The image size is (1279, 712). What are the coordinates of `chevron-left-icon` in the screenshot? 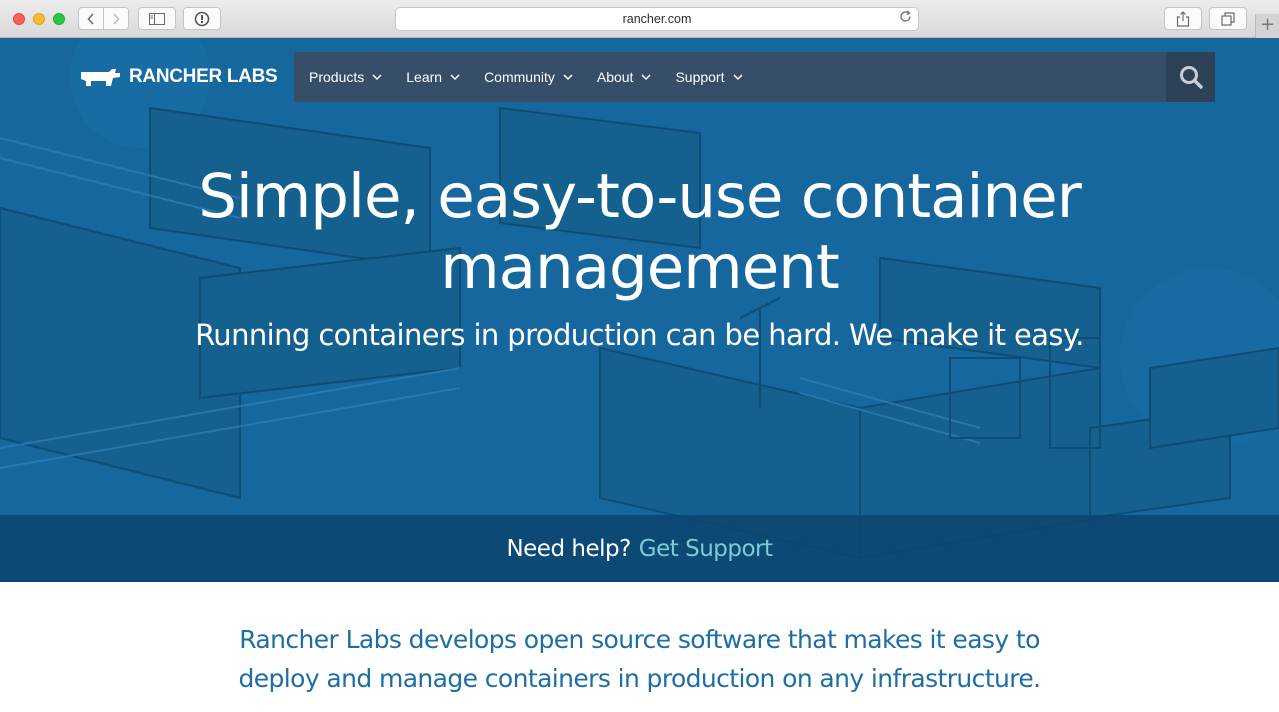 It's located at (90, 18).